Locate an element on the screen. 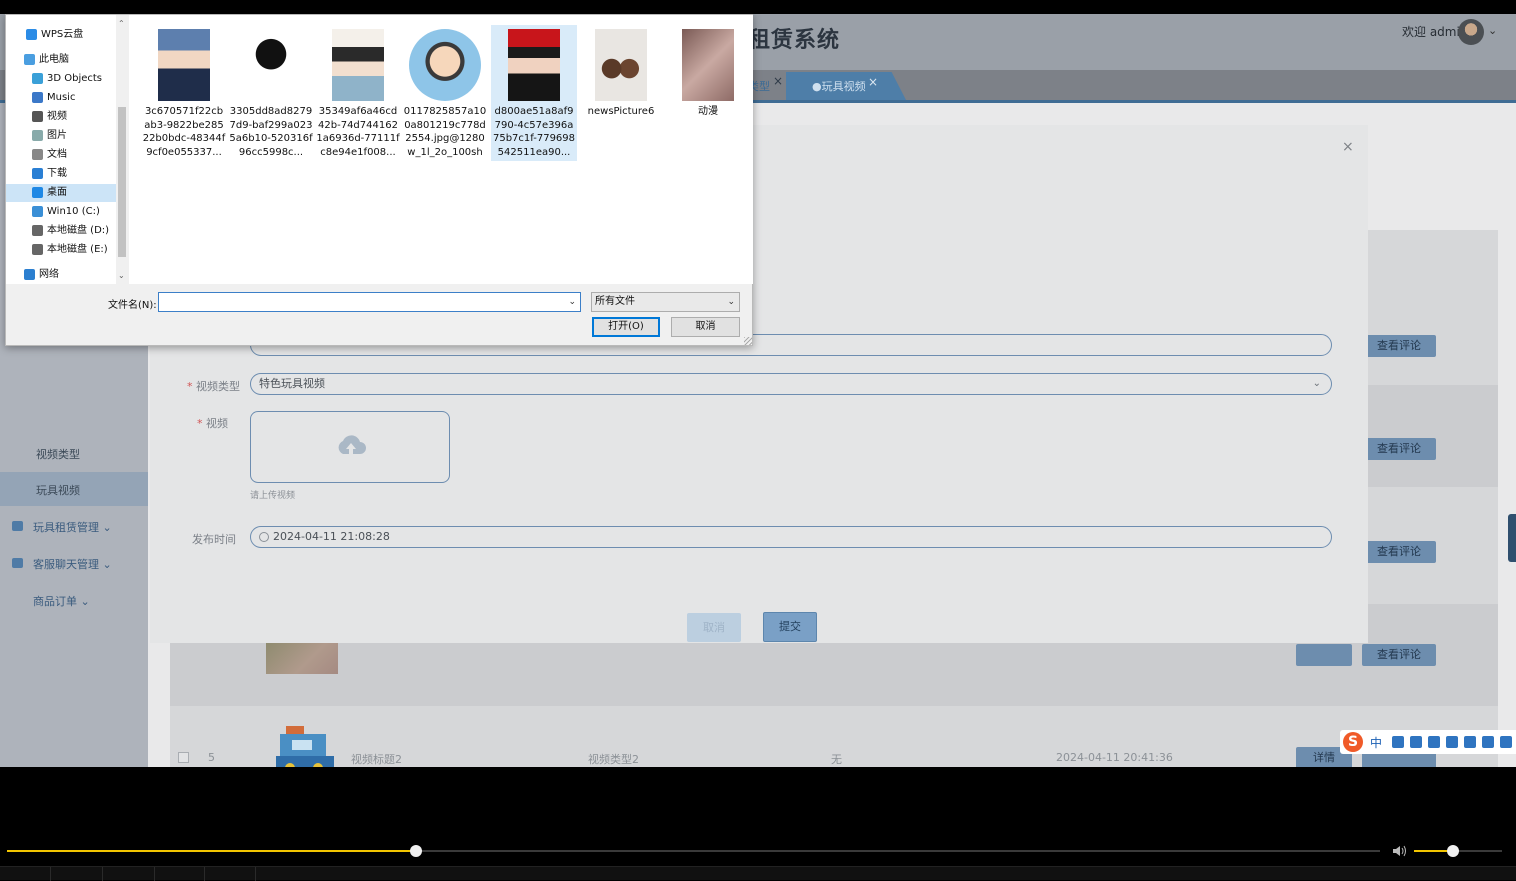 The image size is (1516, 881). mic-icon is located at coordinates (1416, 742).